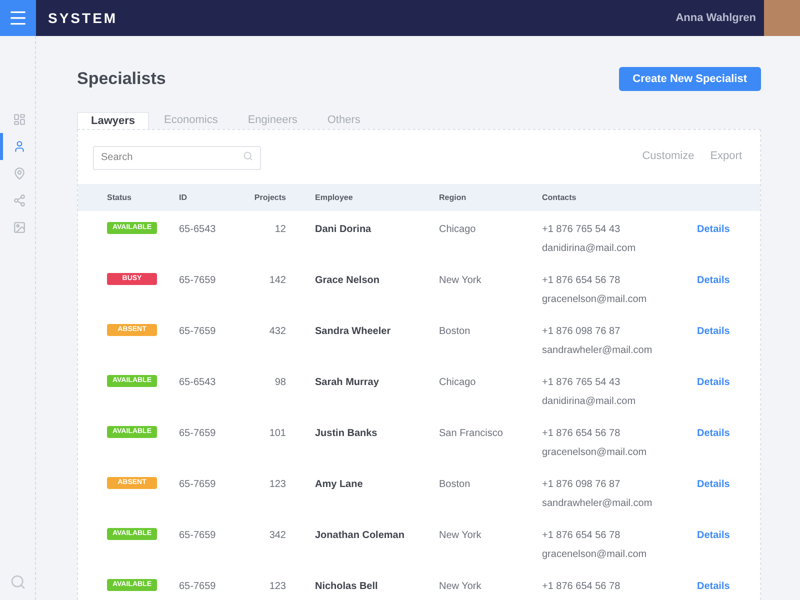 The image size is (800, 600). What do you see at coordinates (19, 146) in the screenshot?
I see `user-icon` at bounding box center [19, 146].